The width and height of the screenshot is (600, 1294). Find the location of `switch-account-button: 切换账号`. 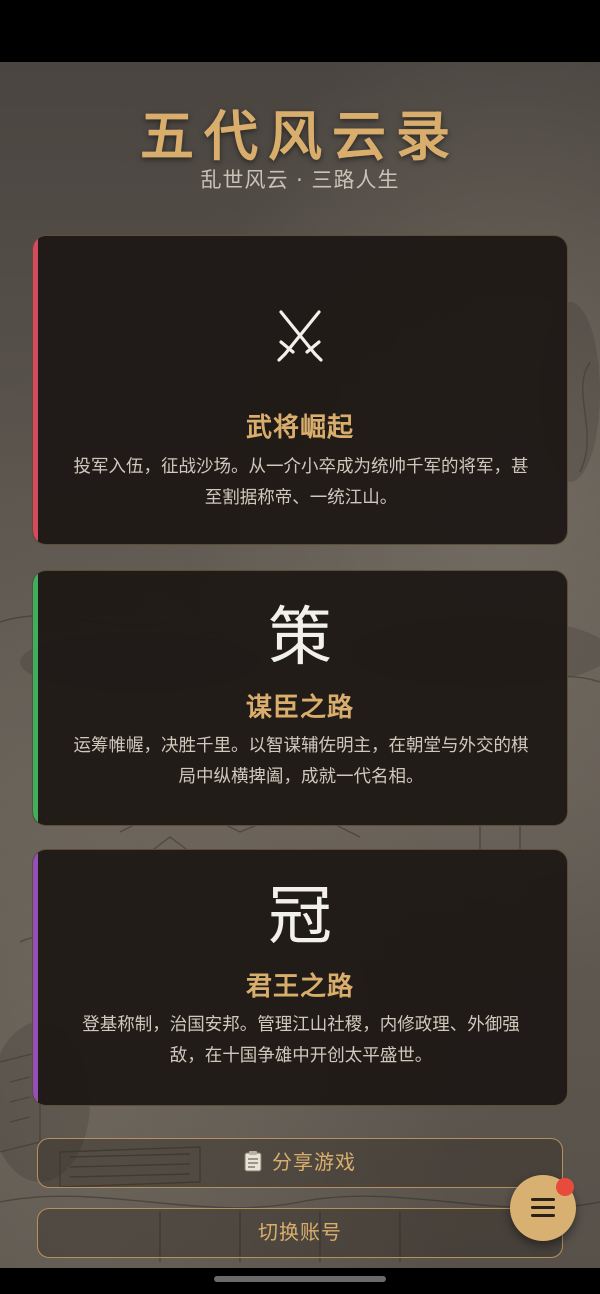

switch-account-button: 切换账号 is located at coordinates (300, 1233).